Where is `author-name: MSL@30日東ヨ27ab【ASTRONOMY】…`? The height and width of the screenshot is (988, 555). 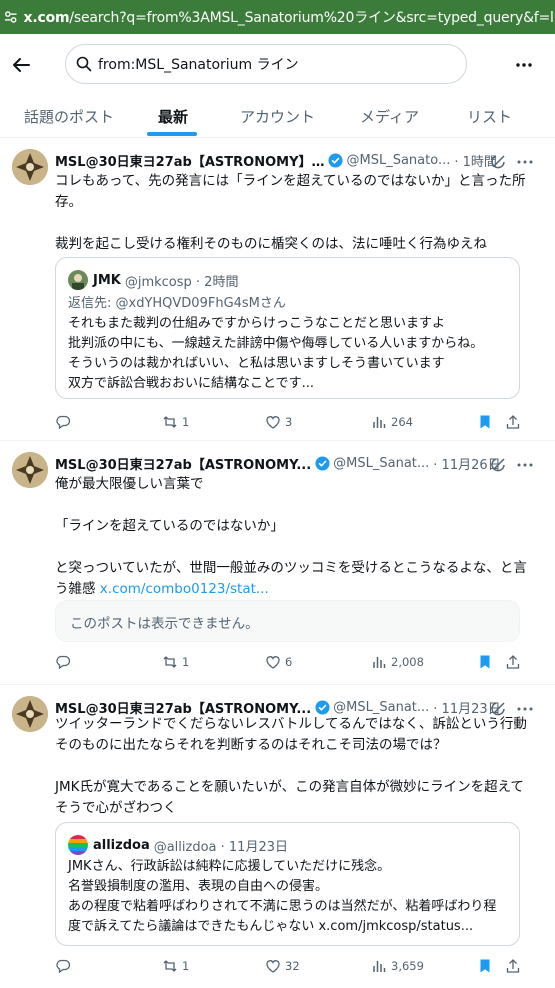
author-name: MSL@30日東ヨ27ab【ASTRONOMY】… is located at coordinates (189, 160).